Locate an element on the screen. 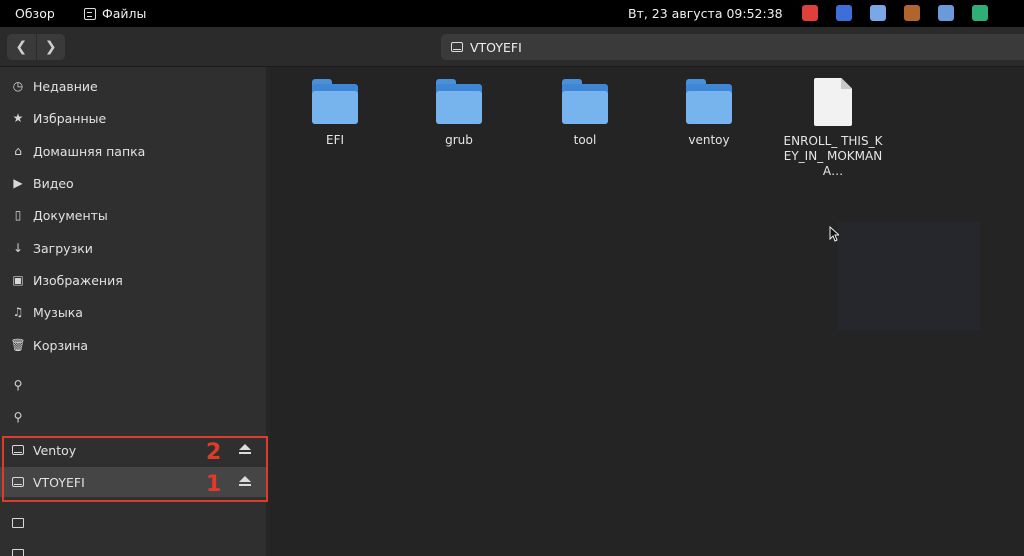 The height and width of the screenshot is (556, 1024). sidebar-item-label: Документы is located at coordinates (70, 215).